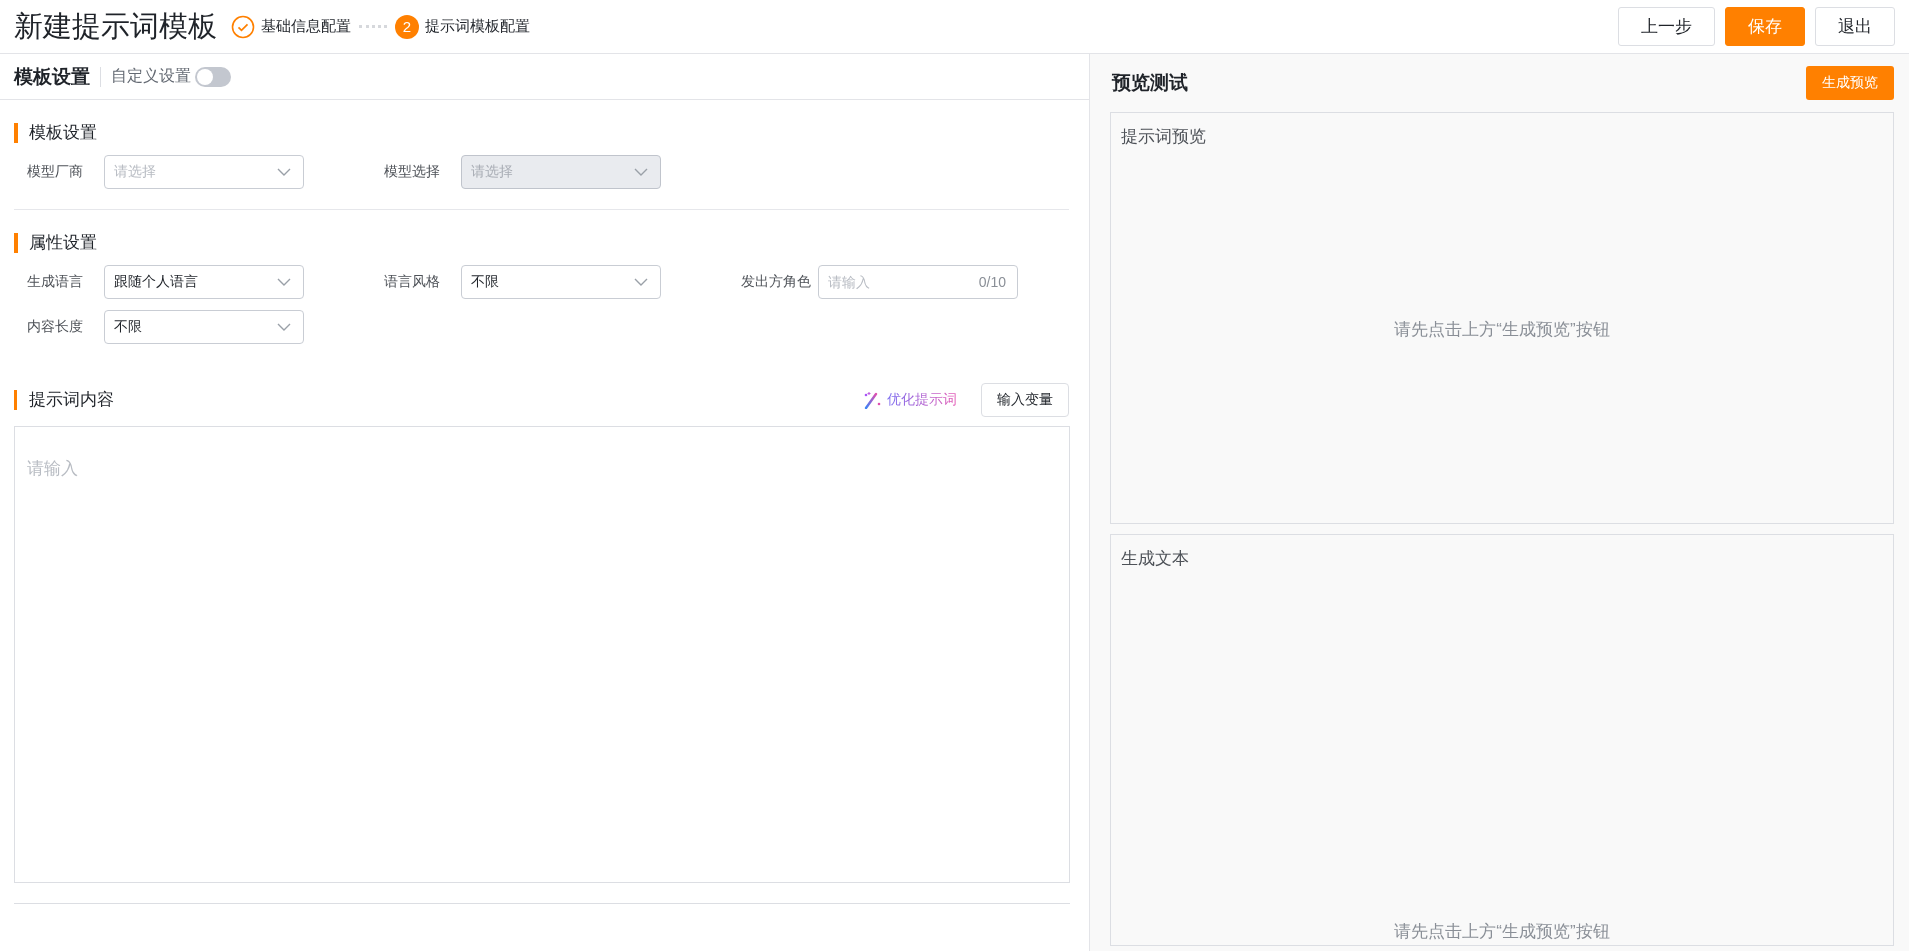 This screenshot has width=1909, height=951. What do you see at coordinates (412, 282) in the screenshot?
I see `field-label: 语言风格` at bounding box center [412, 282].